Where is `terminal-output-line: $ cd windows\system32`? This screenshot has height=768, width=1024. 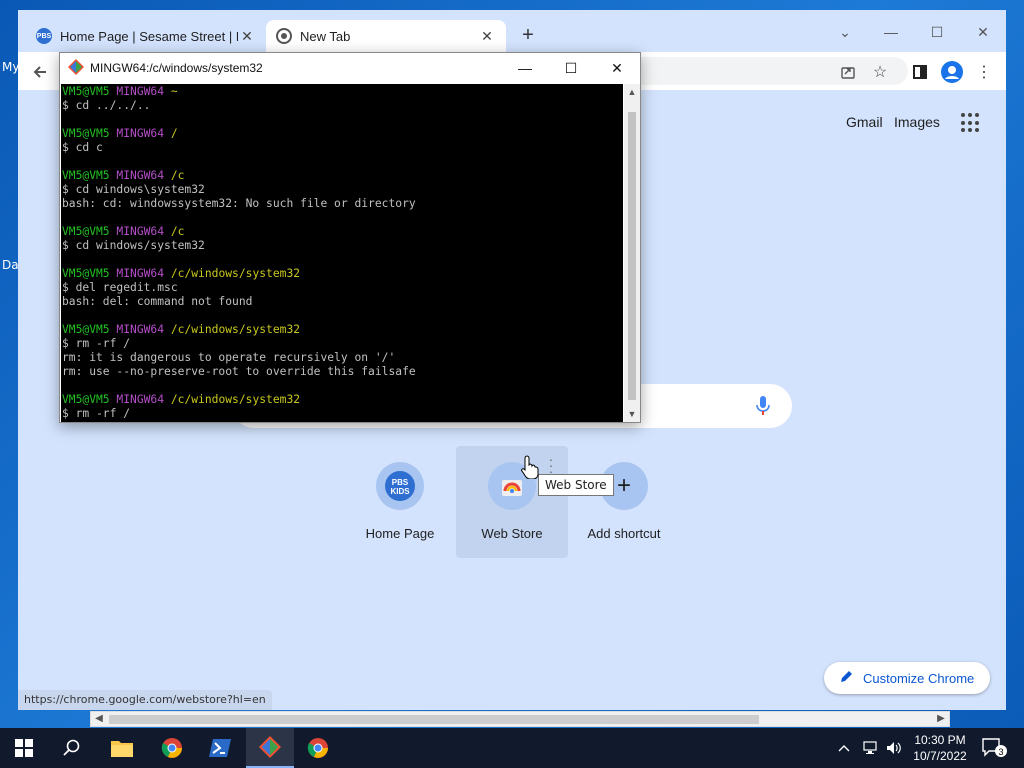 terminal-output-line: $ cd windows\system32 is located at coordinates (133, 189).